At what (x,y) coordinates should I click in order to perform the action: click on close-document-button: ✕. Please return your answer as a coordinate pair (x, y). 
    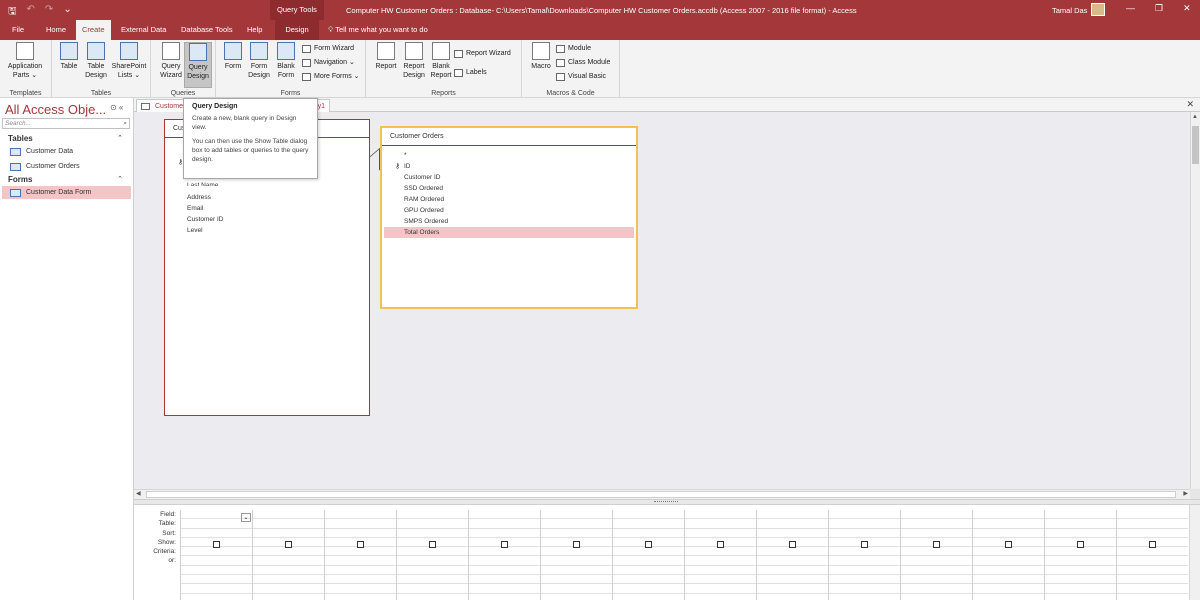
    Looking at the image, I should click on (1190, 104).